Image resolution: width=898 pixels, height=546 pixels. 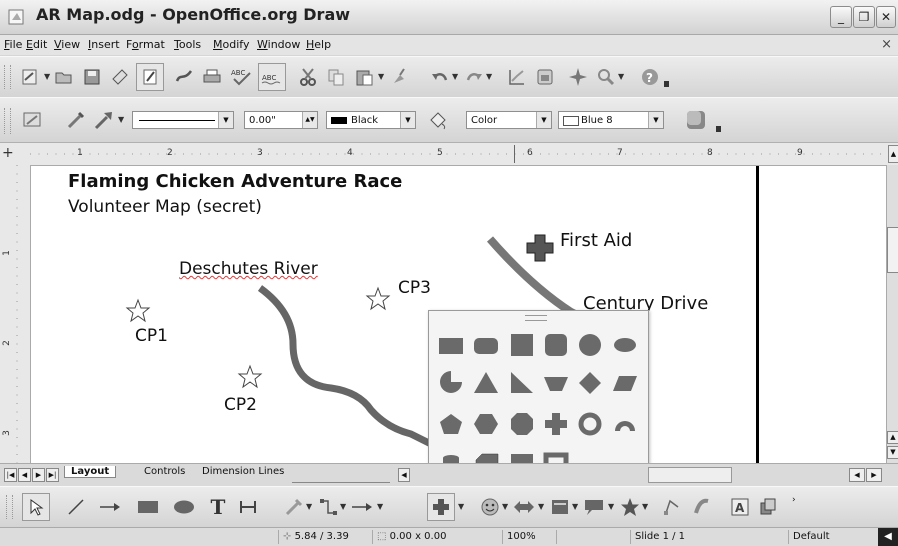 What do you see at coordinates (13, 44) in the screenshot?
I see `menu-file: File` at bounding box center [13, 44].